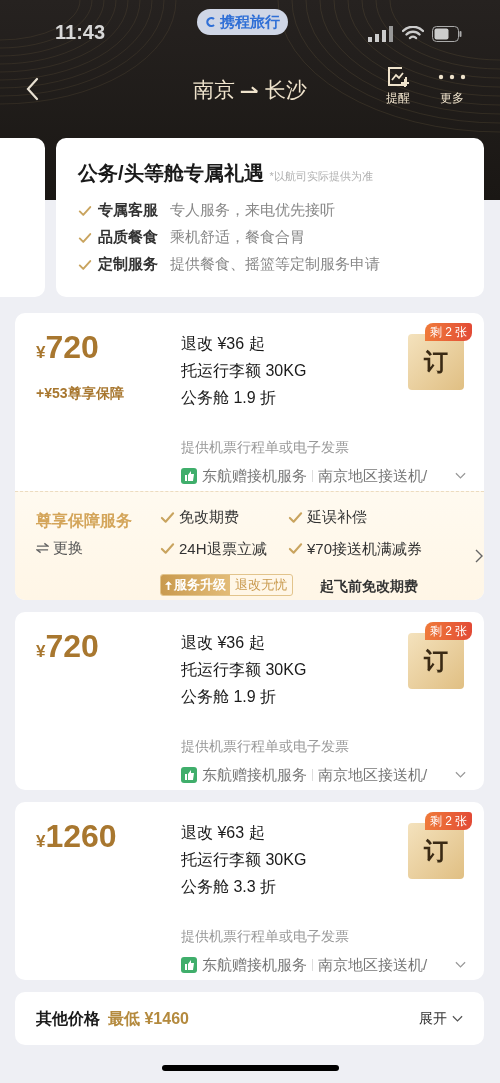 This screenshot has height=1083, width=500. I want to click on privilege-name: 品质餐食, so click(128, 237).